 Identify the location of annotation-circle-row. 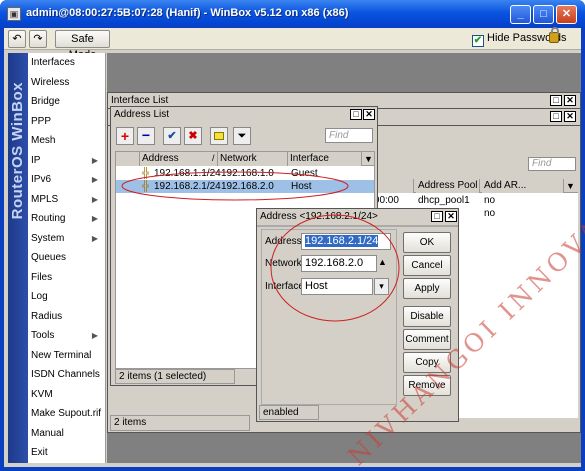
(235, 186).